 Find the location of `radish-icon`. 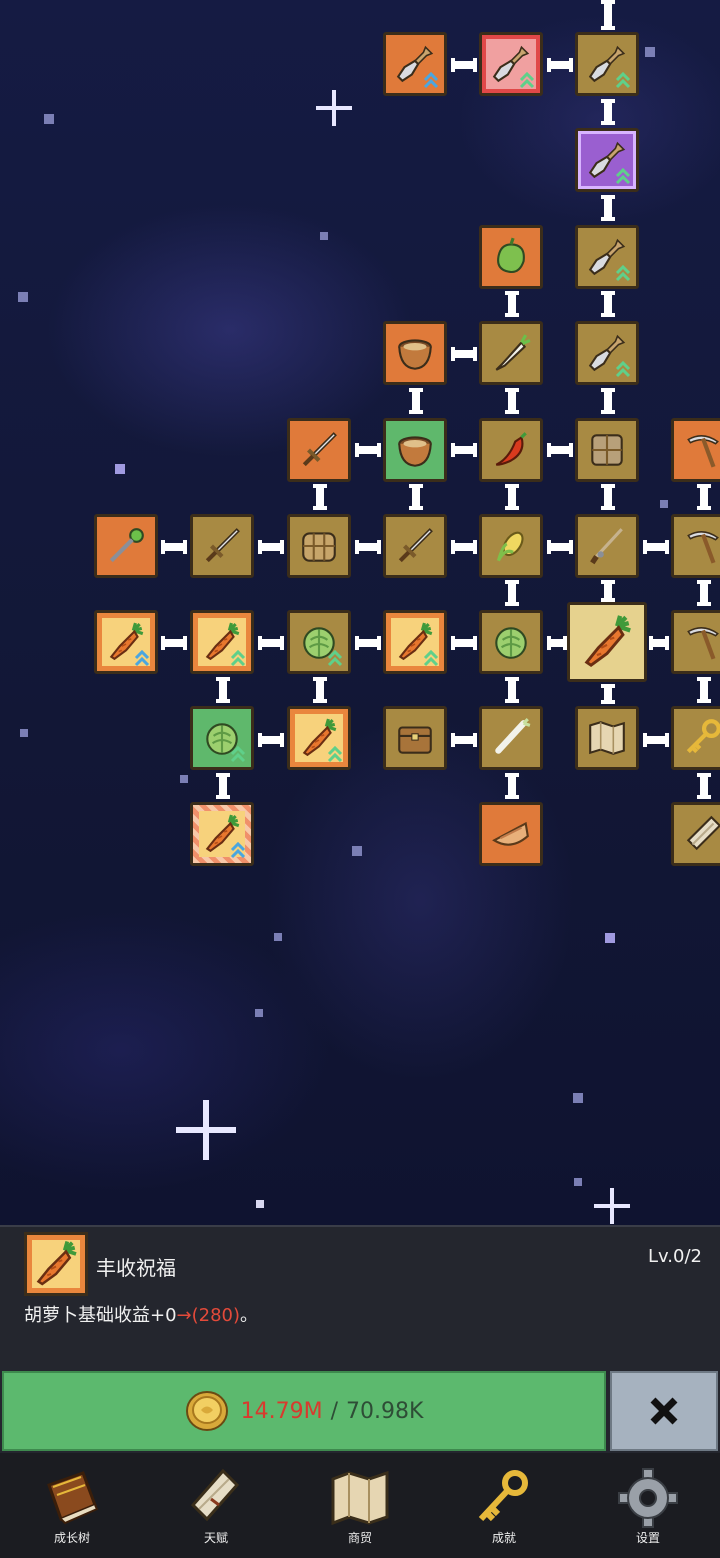

radish-icon is located at coordinates (511, 353).